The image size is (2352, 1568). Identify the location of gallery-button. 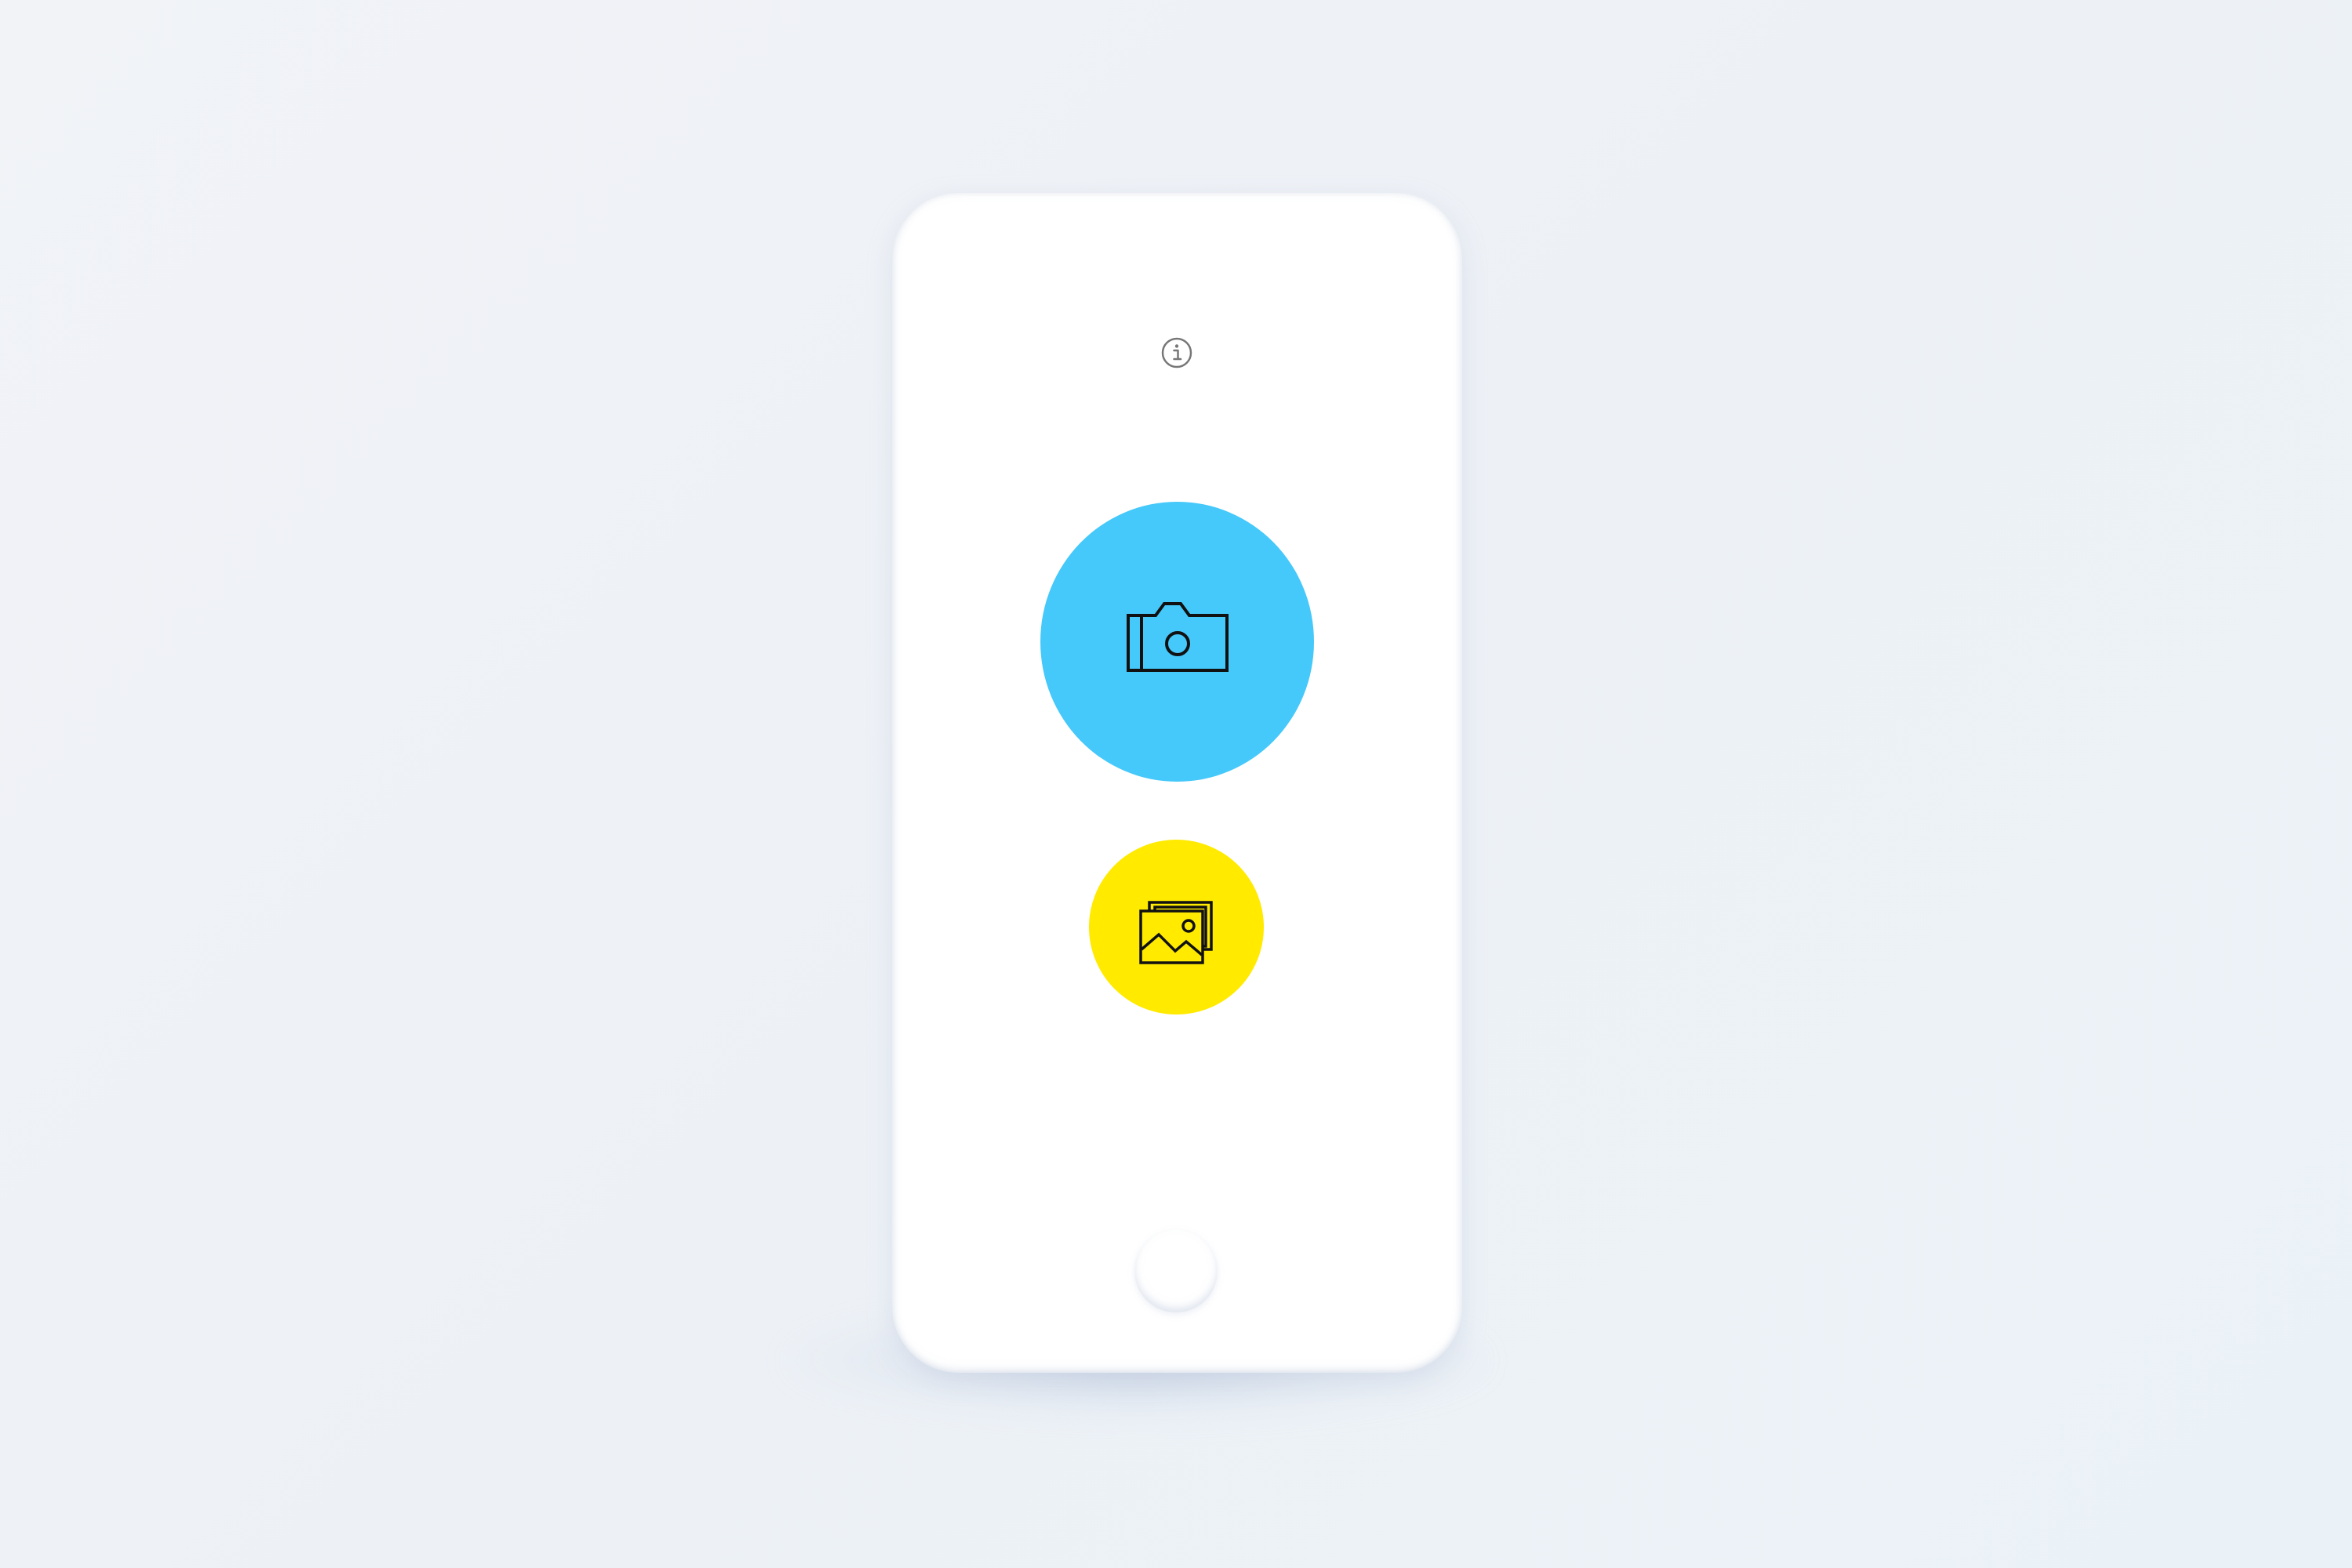
(1176, 927).